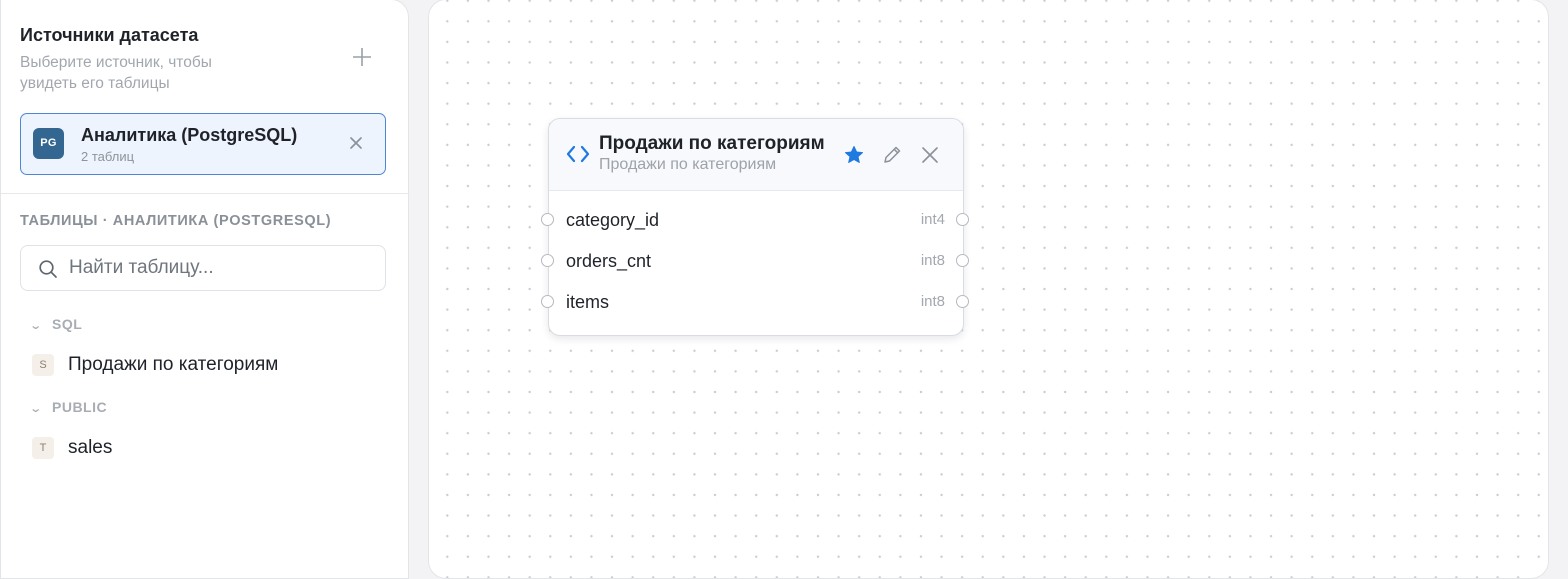  What do you see at coordinates (609, 261) in the screenshot?
I see `column-name: orders_cnt` at bounding box center [609, 261].